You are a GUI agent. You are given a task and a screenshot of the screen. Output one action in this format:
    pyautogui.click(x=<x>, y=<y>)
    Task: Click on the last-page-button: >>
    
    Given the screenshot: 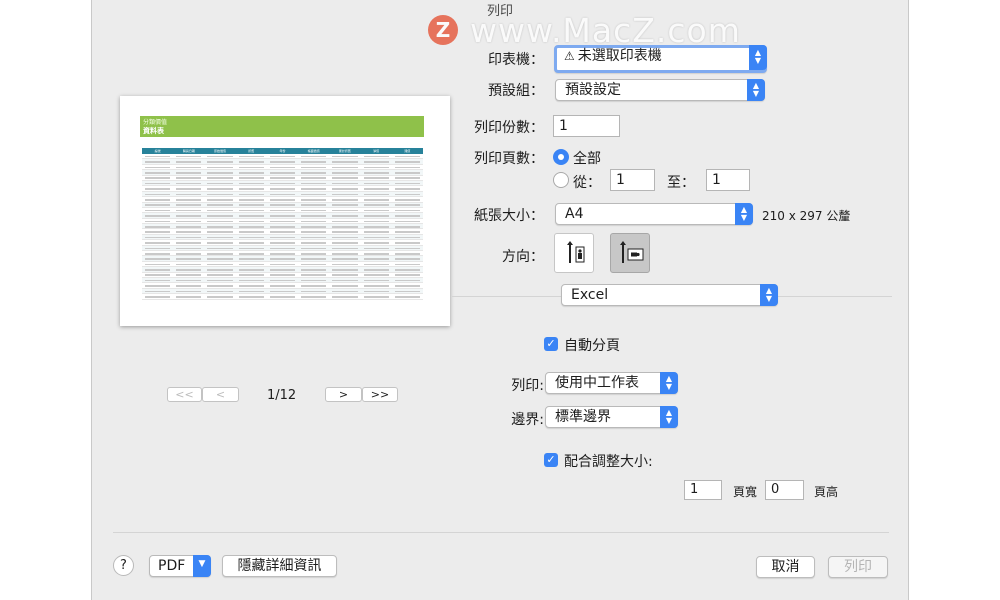 What is the action you would take?
    pyautogui.click(x=380, y=394)
    